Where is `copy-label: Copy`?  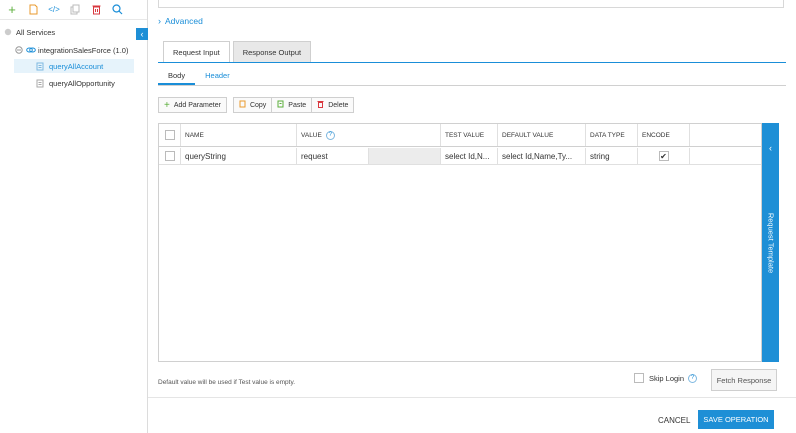 copy-label: Copy is located at coordinates (258, 105).